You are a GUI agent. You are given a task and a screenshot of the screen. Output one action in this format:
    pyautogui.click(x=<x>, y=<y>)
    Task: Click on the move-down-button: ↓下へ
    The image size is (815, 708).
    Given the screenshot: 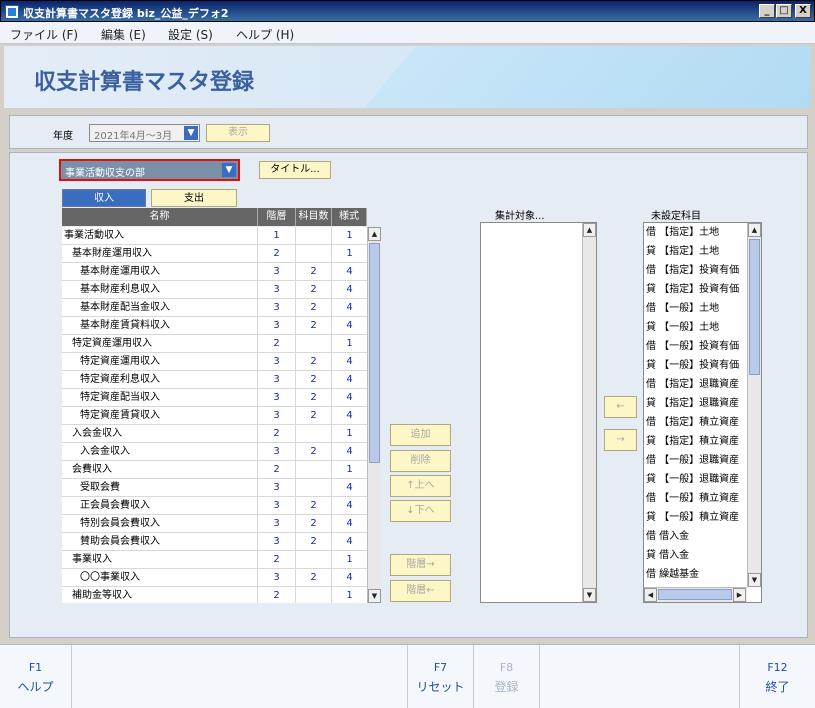 What is the action you would take?
    pyautogui.click(x=420, y=511)
    